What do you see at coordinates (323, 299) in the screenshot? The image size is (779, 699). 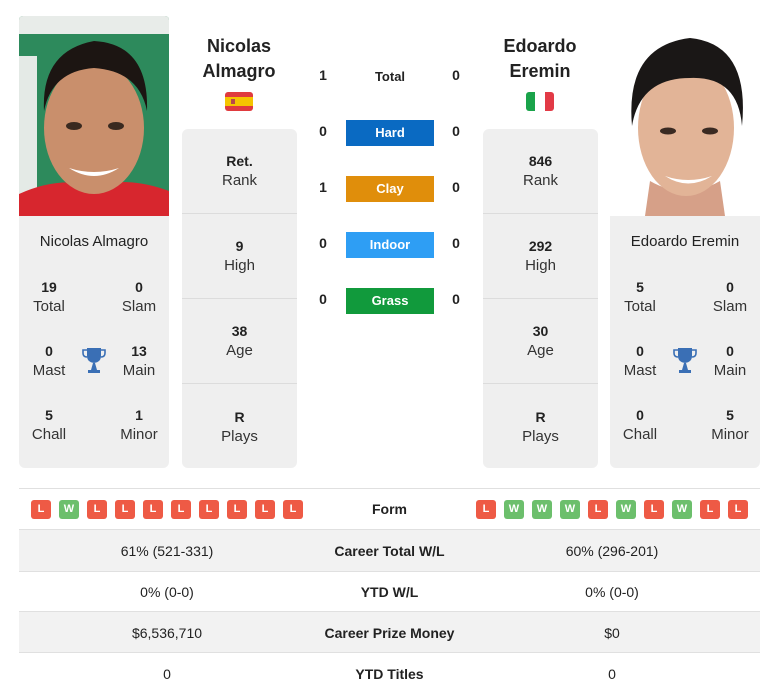 I see `h2h-grass-left: 0` at bounding box center [323, 299].